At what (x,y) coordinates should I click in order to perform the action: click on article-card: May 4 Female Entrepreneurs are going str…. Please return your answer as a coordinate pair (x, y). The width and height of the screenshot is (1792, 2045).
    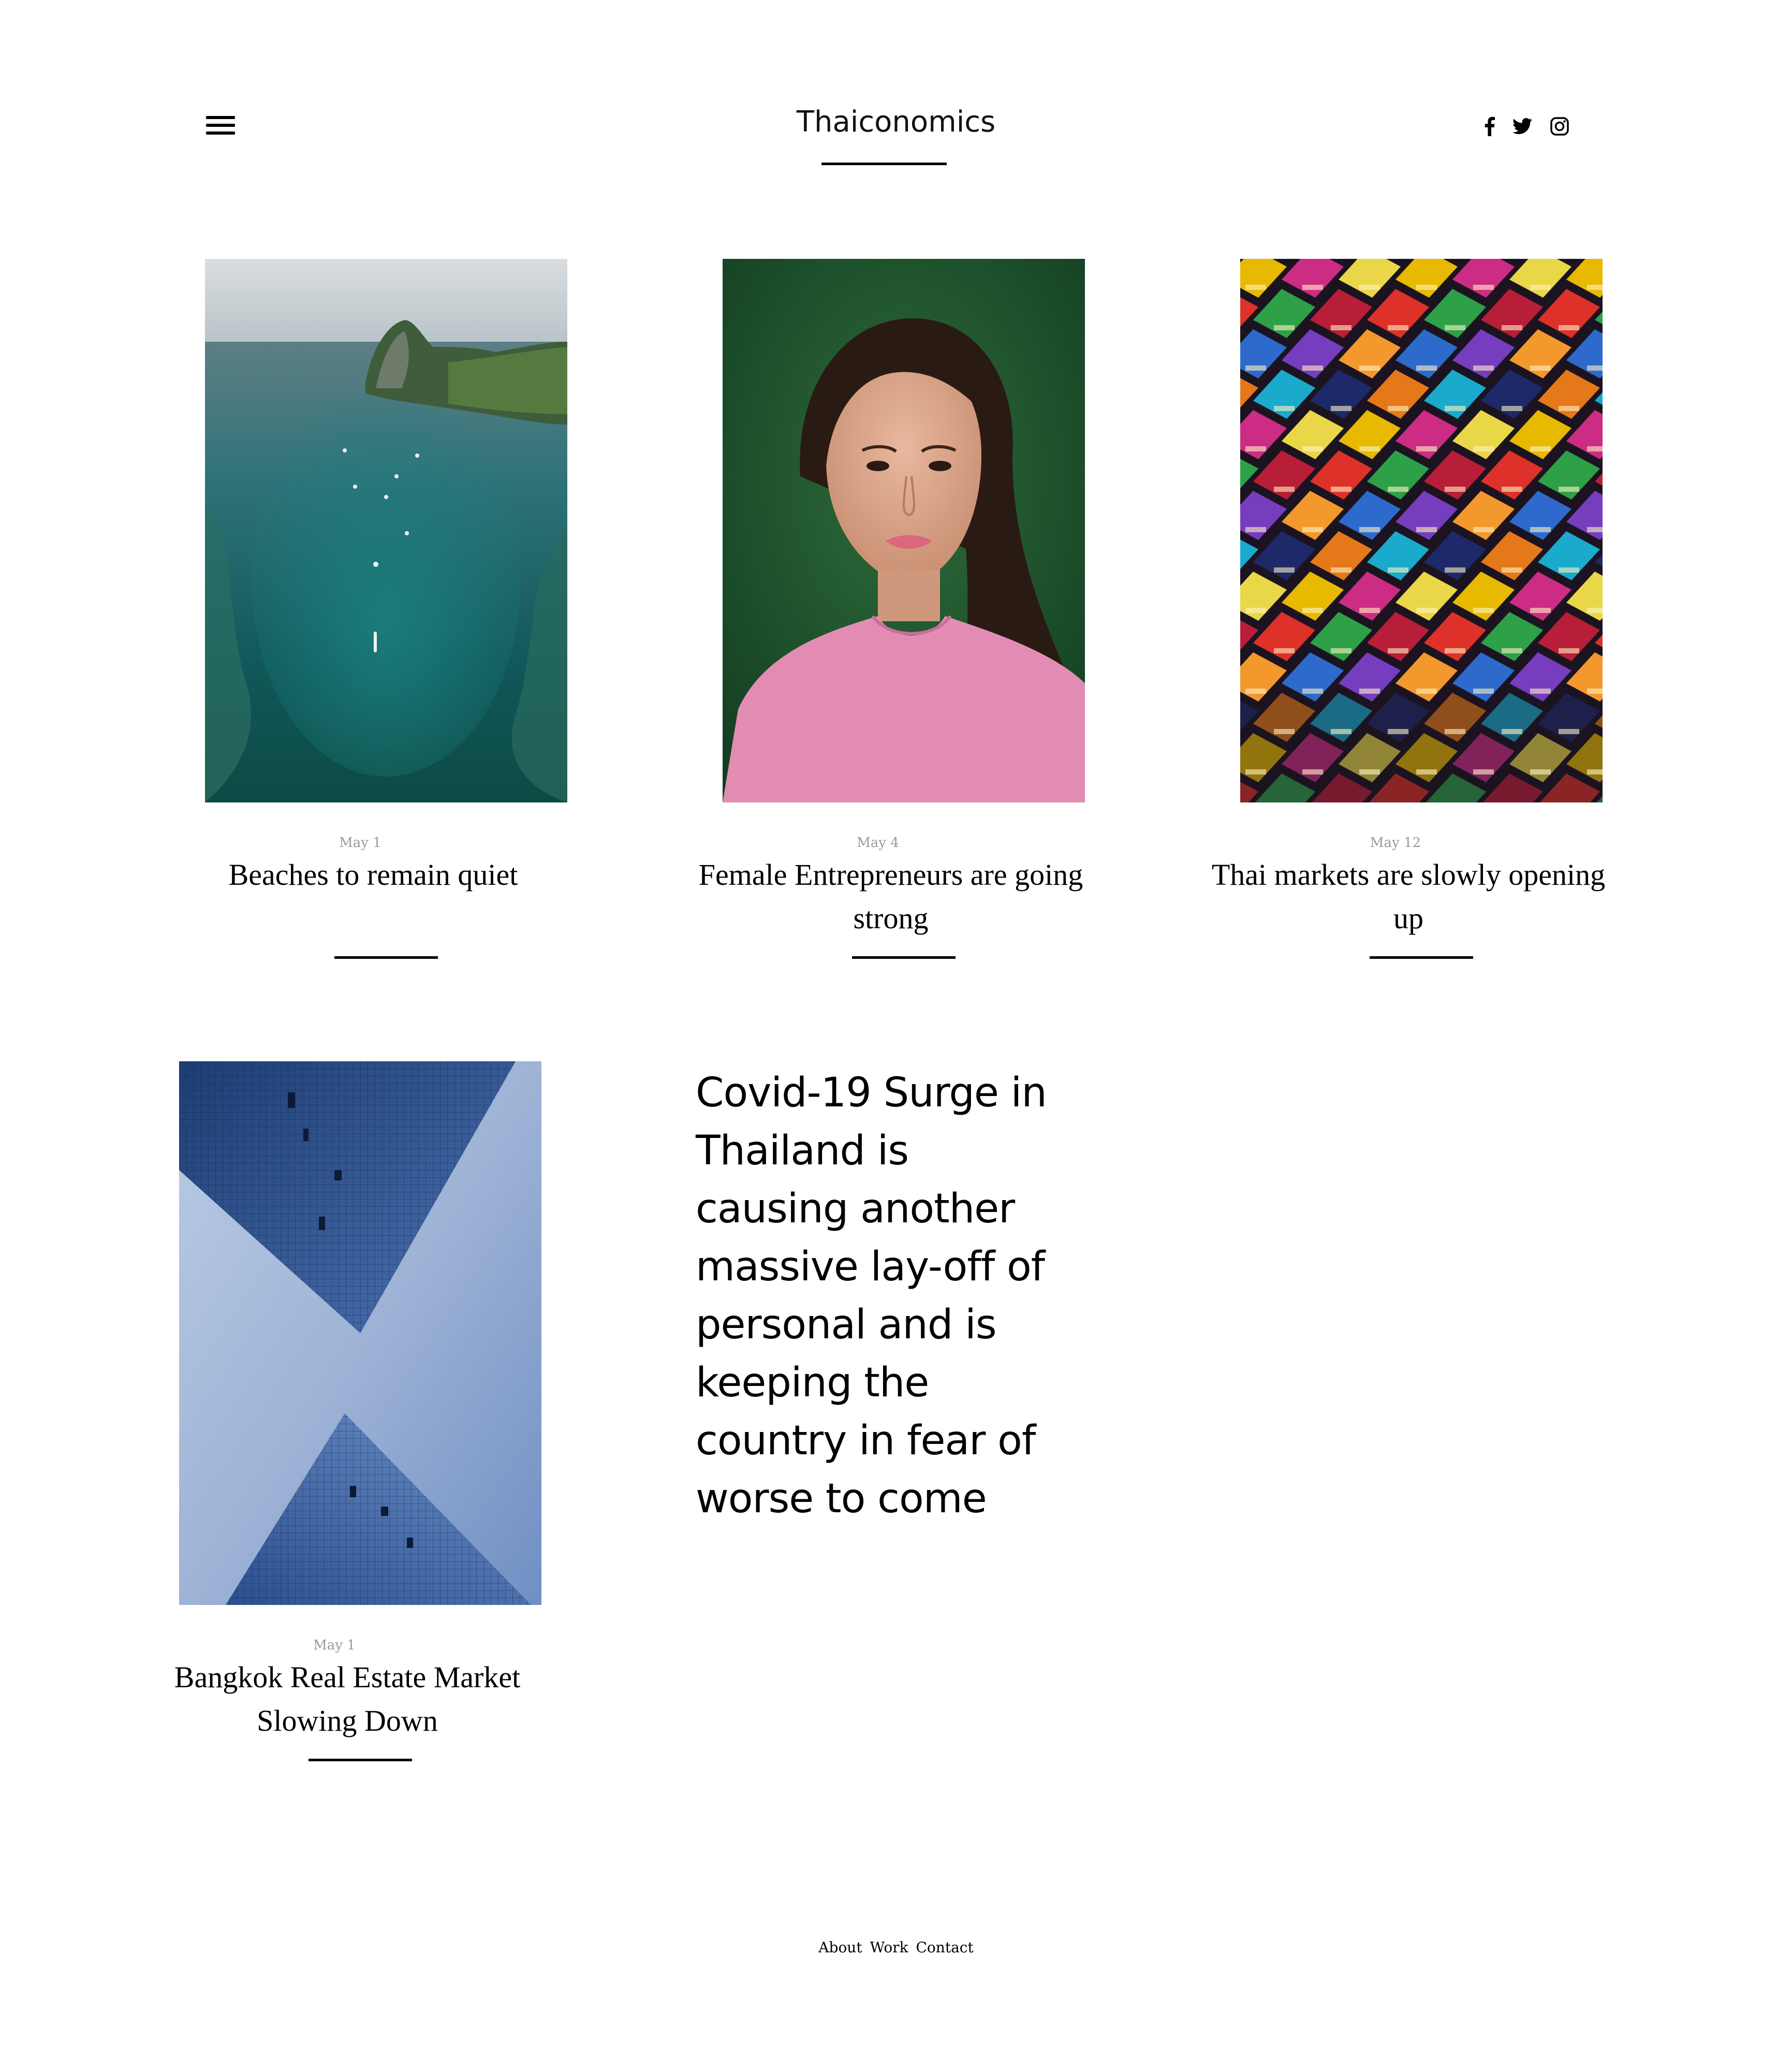
    Looking at the image, I should click on (892, 609).